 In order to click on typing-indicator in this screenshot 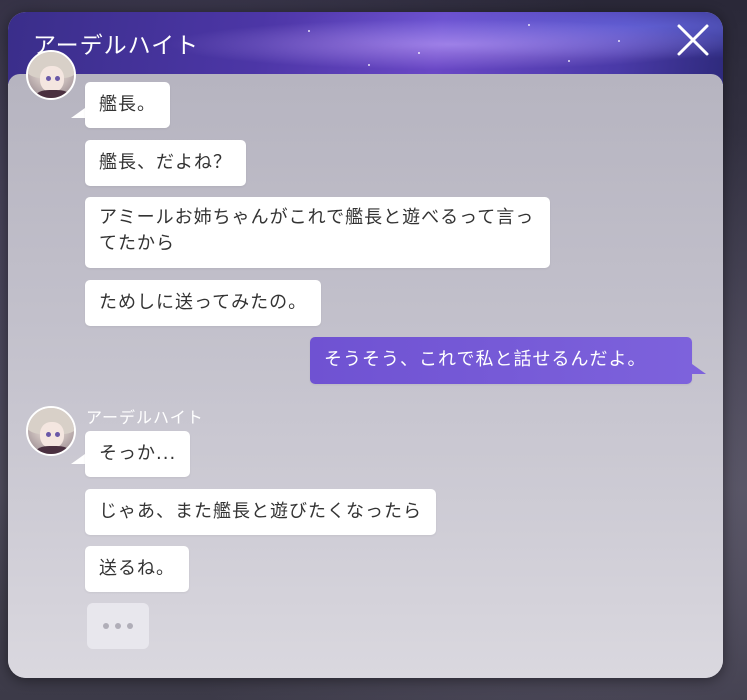, I will do `click(118, 626)`.